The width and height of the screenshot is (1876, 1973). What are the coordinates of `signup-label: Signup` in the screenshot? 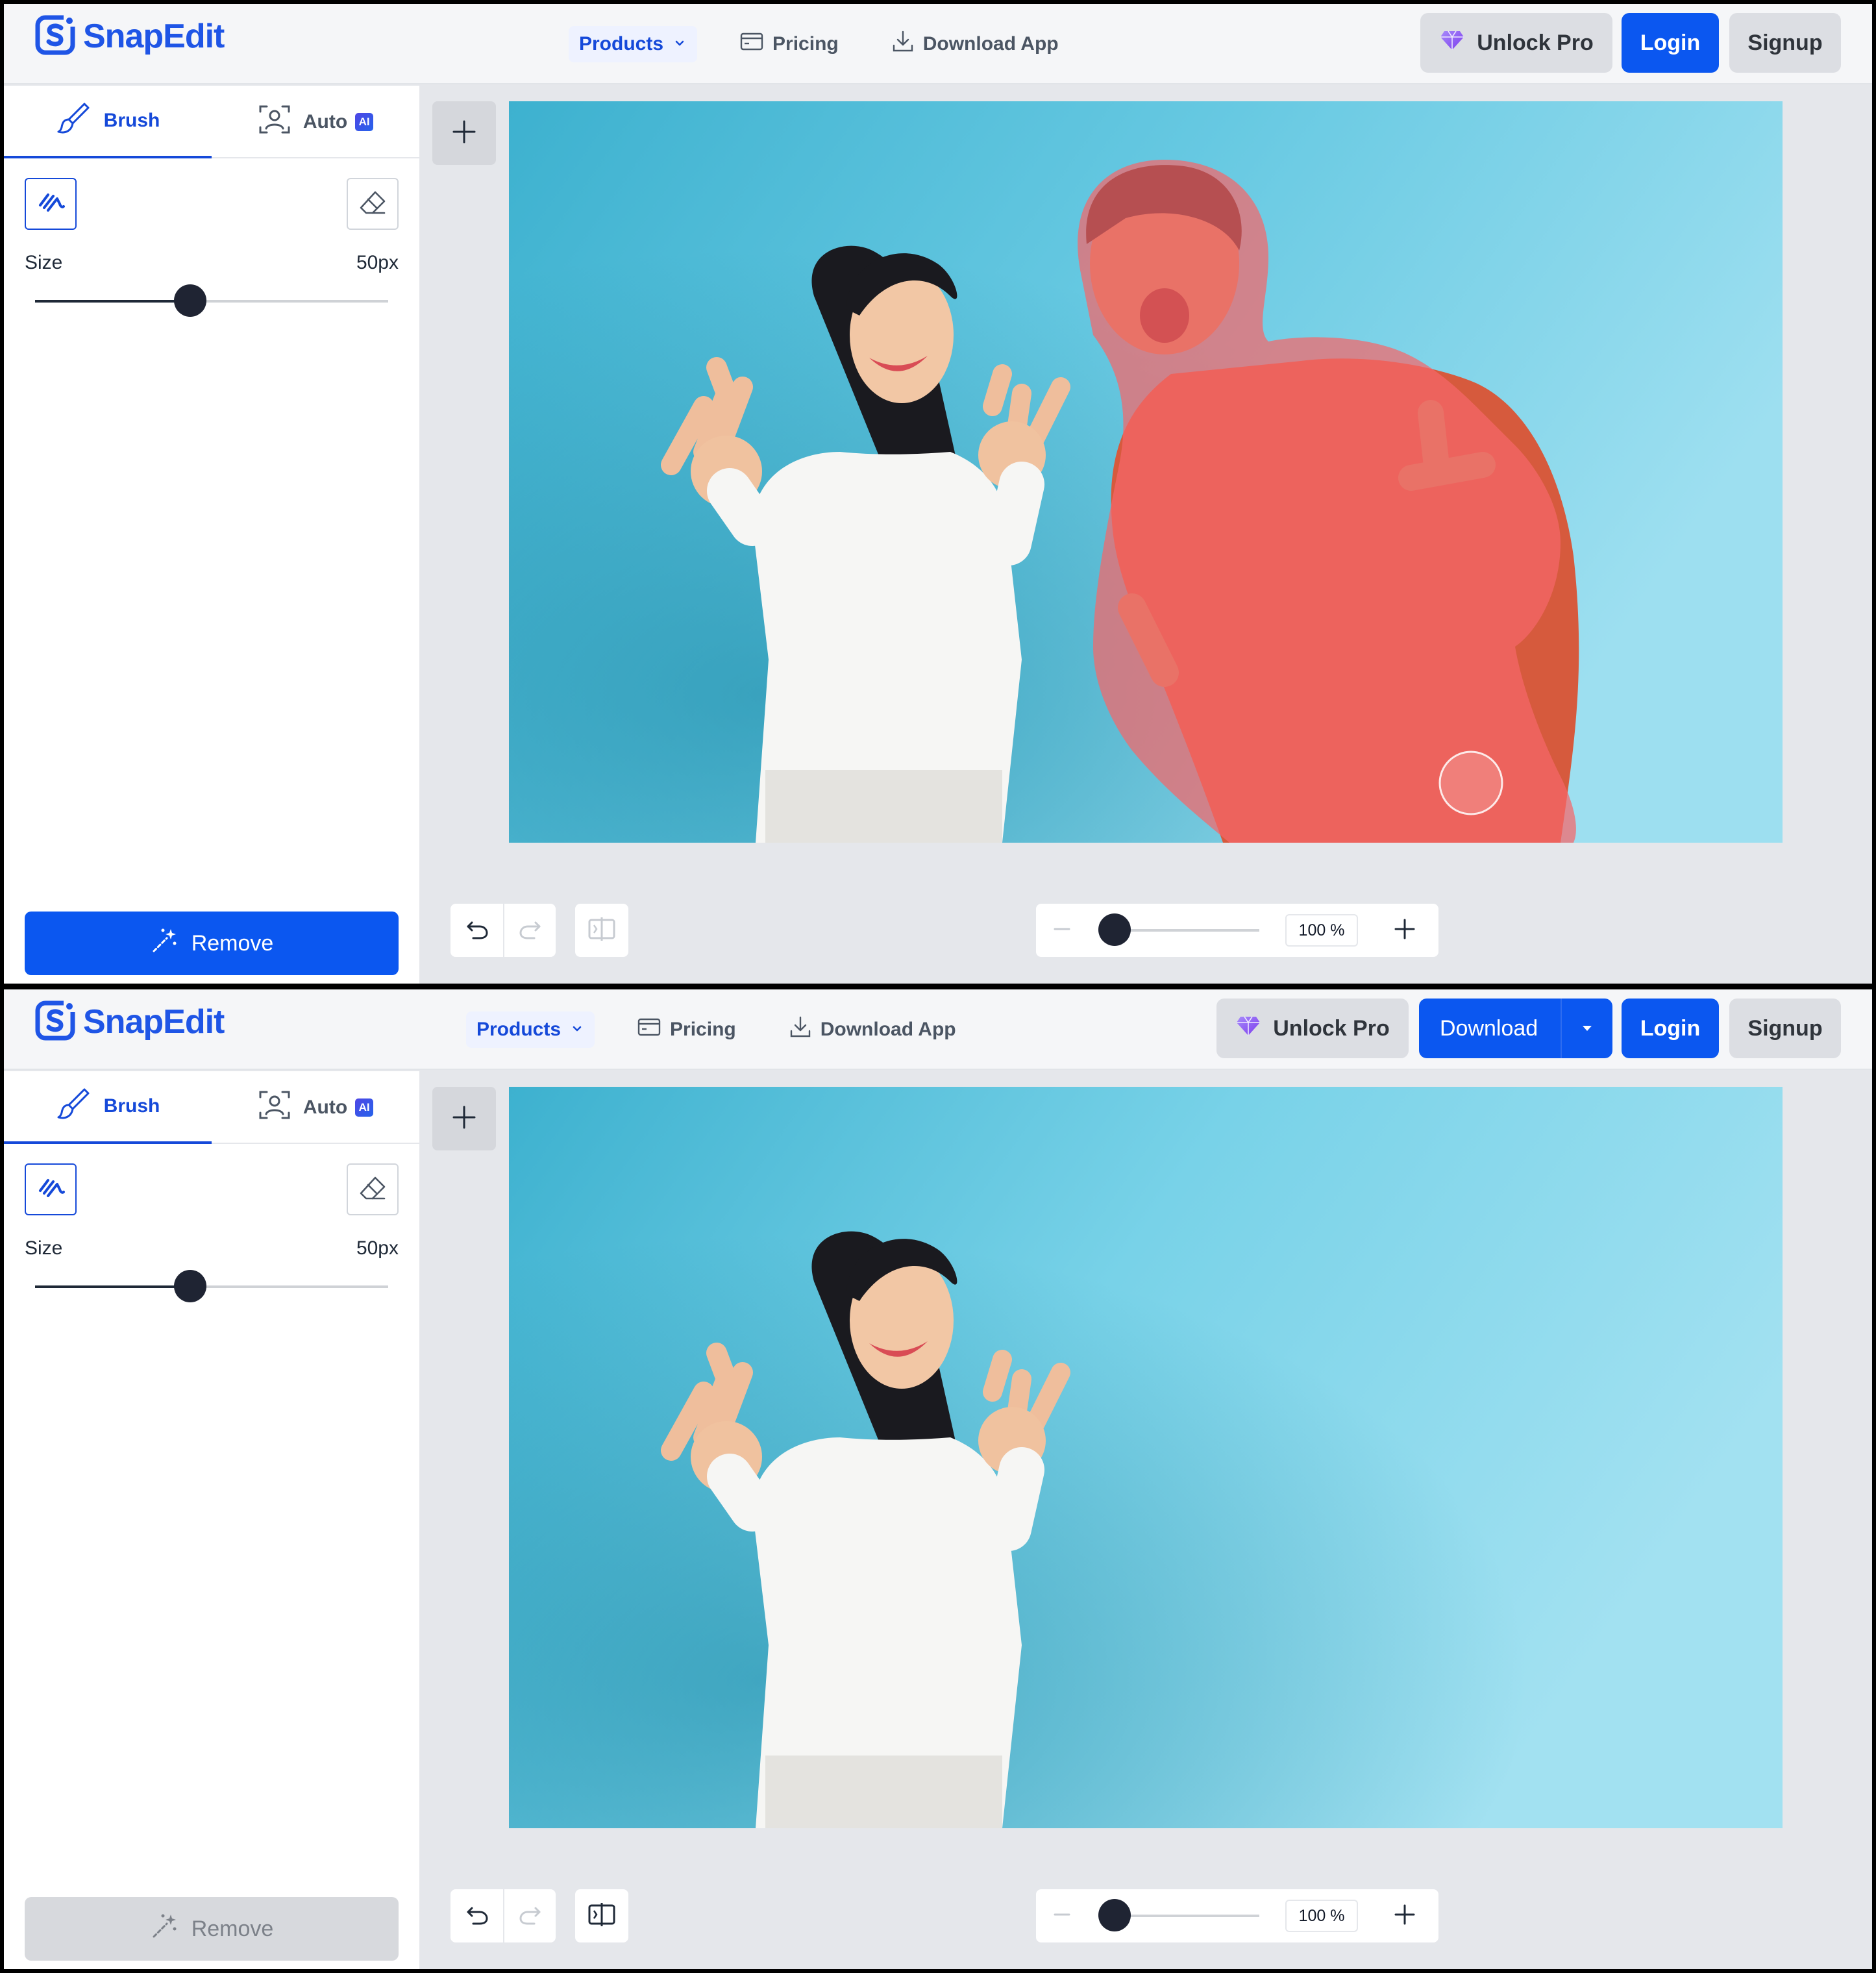 It's located at (1785, 42).